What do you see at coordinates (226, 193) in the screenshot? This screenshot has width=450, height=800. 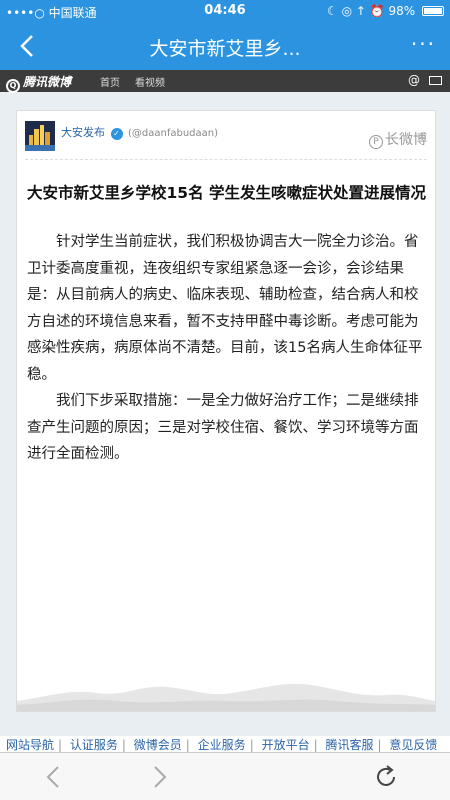 I see `article-title: 大安市新艾里乡学校15名 学生发生咳嗽症状处置进展情况` at bounding box center [226, 193].